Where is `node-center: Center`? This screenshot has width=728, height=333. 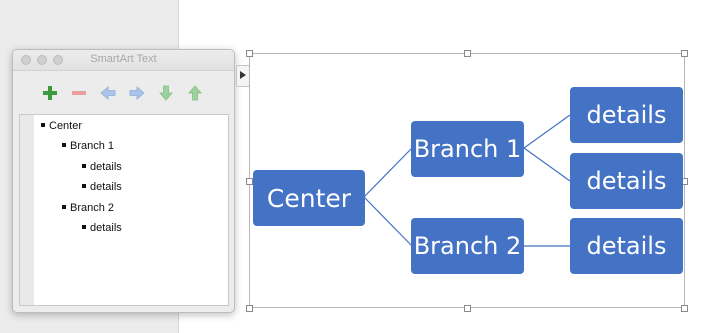
node-center: Center is located at coordinates (309, 198).